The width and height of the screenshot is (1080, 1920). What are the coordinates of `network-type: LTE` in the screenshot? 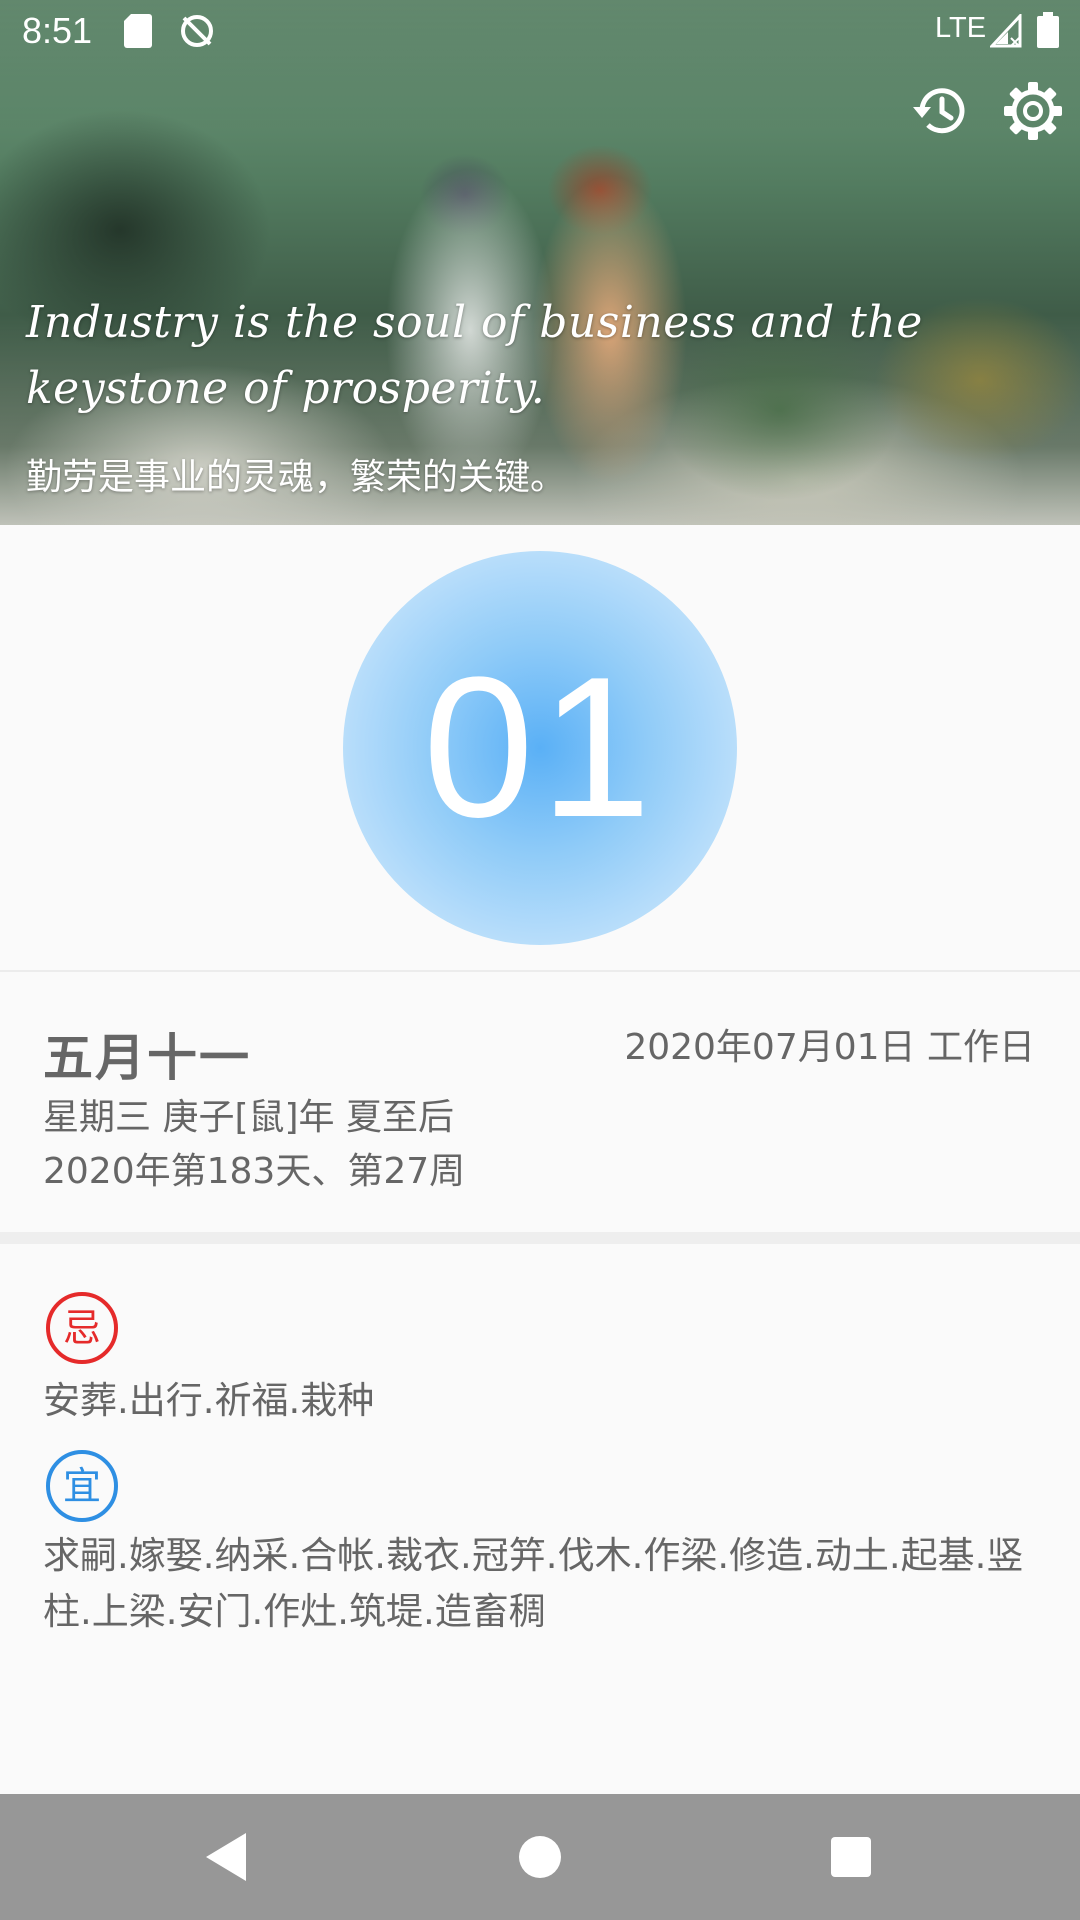 It's located at (961, 28).